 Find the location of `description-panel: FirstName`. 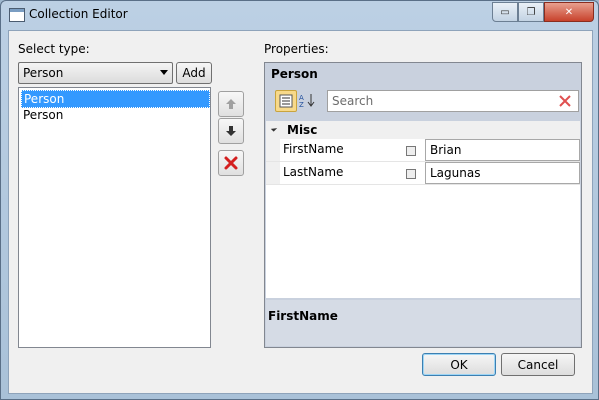

description-panel: FirstName is located at coordinates (423, 323).